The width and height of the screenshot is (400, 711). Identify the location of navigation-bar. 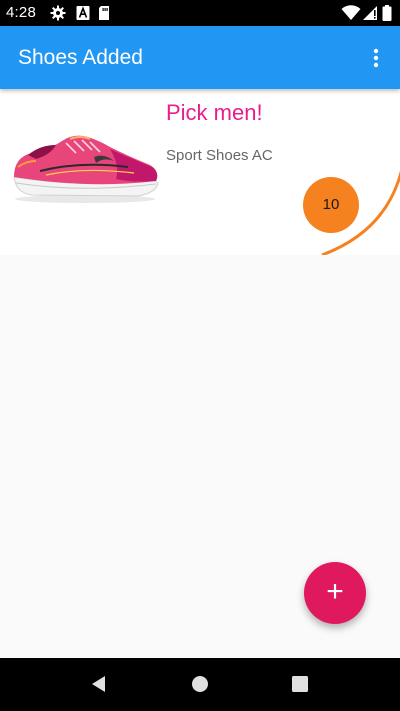
(200, 684).